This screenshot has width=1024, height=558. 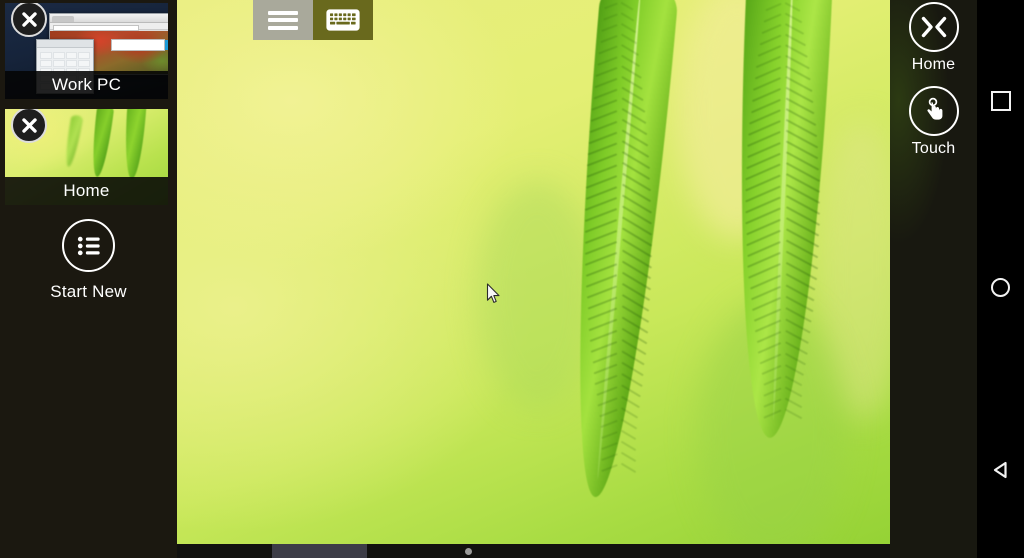 I want to click on remote-desktop-logo-icon, so click(x=933, y=27).